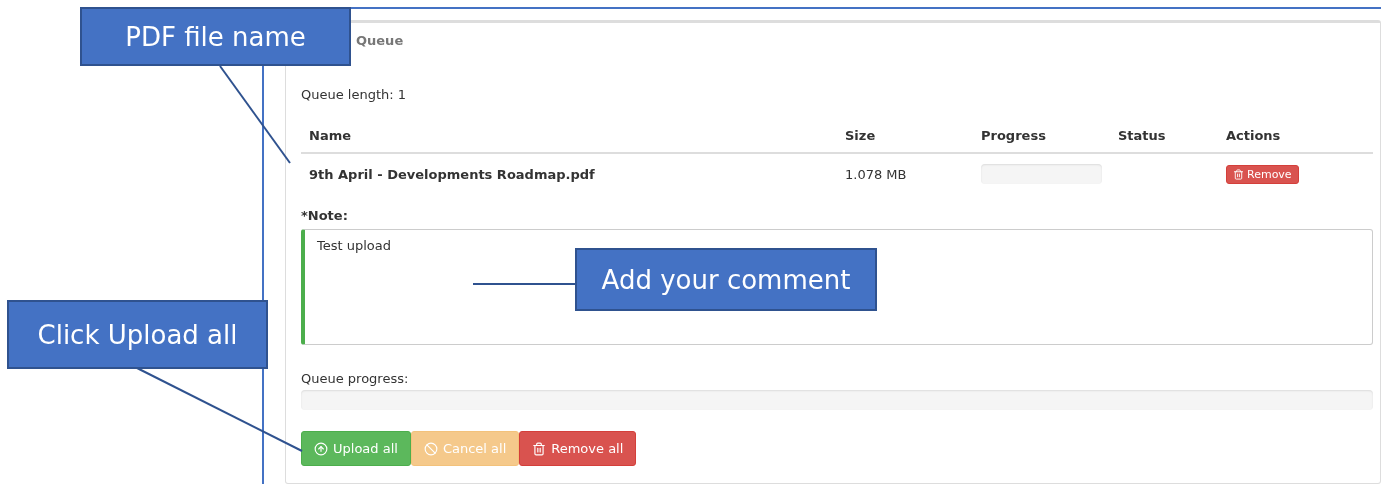  Describe the element at coordinates (578, 448) in the screenshot. I see `remove-all-button: Remove all` at that location.